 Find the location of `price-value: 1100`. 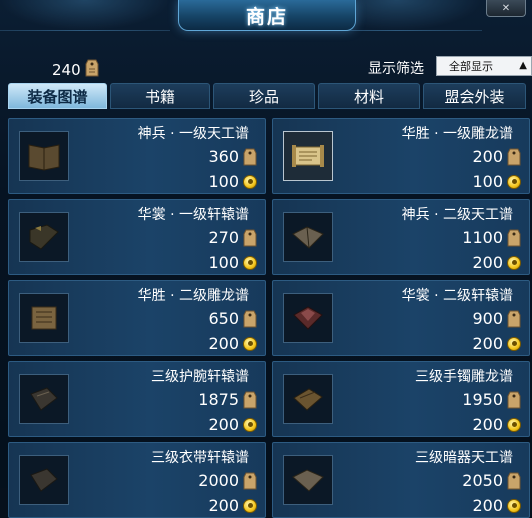

price-value: 1100 is located at coordinates (482, 237).